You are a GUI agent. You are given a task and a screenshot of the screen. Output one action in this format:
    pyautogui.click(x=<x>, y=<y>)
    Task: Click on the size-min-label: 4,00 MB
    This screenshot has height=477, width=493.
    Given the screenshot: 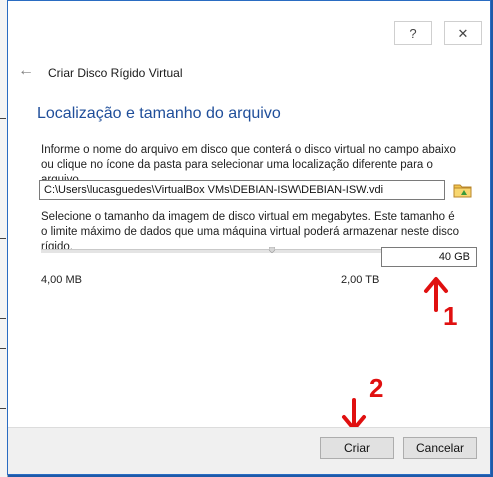 What is the action you would take?
    pyautogui.click(x=61, y=280)
    